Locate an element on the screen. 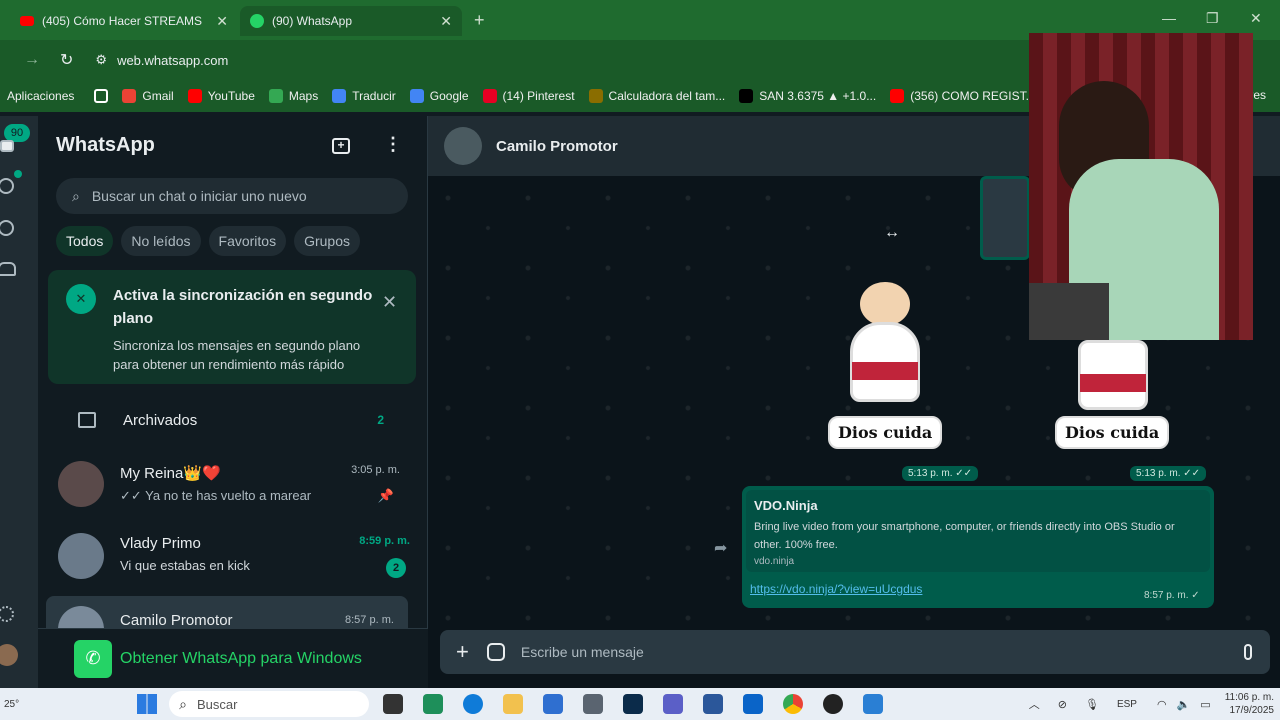 The height and width of the screenshot is (720, 1280). archived-count: 2 is located at coordinates (380, 420).